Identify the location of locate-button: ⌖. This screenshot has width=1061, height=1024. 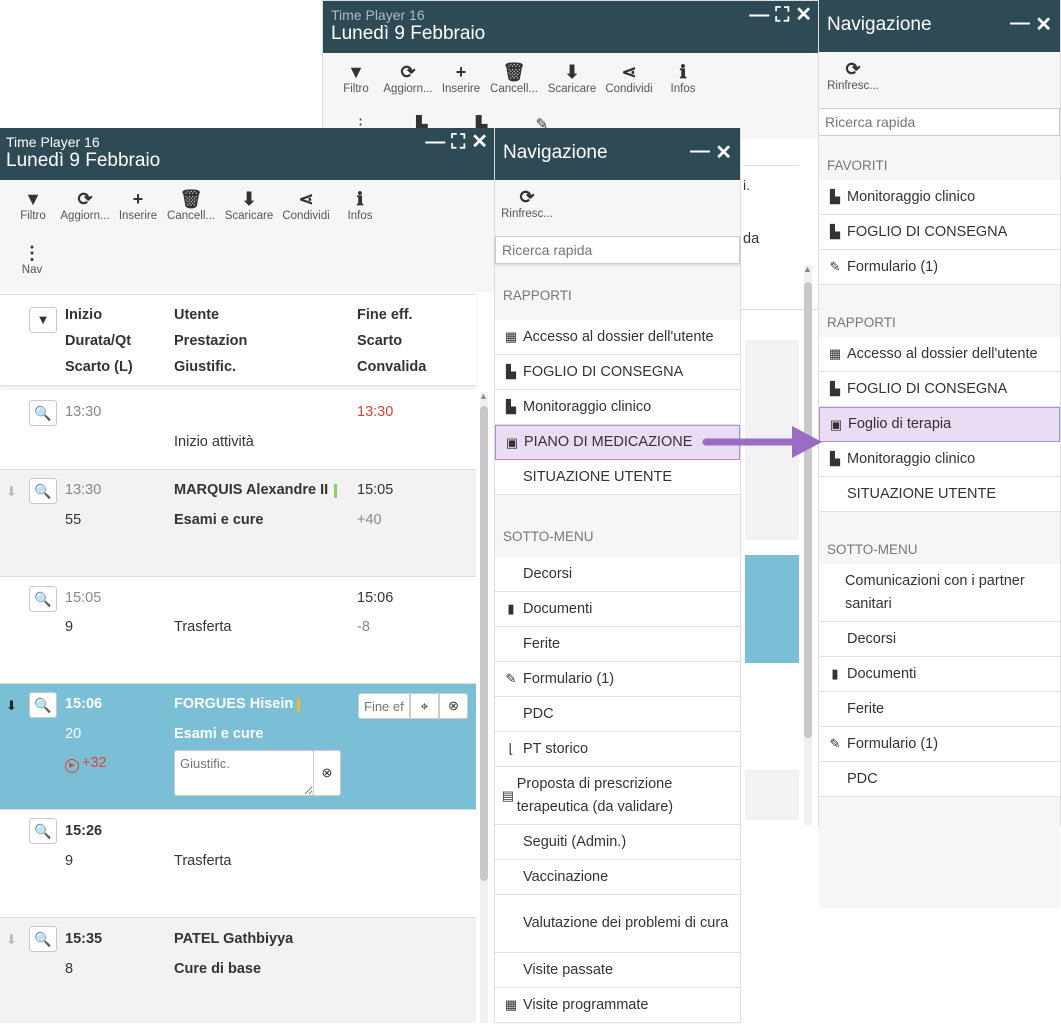
(424, 706).